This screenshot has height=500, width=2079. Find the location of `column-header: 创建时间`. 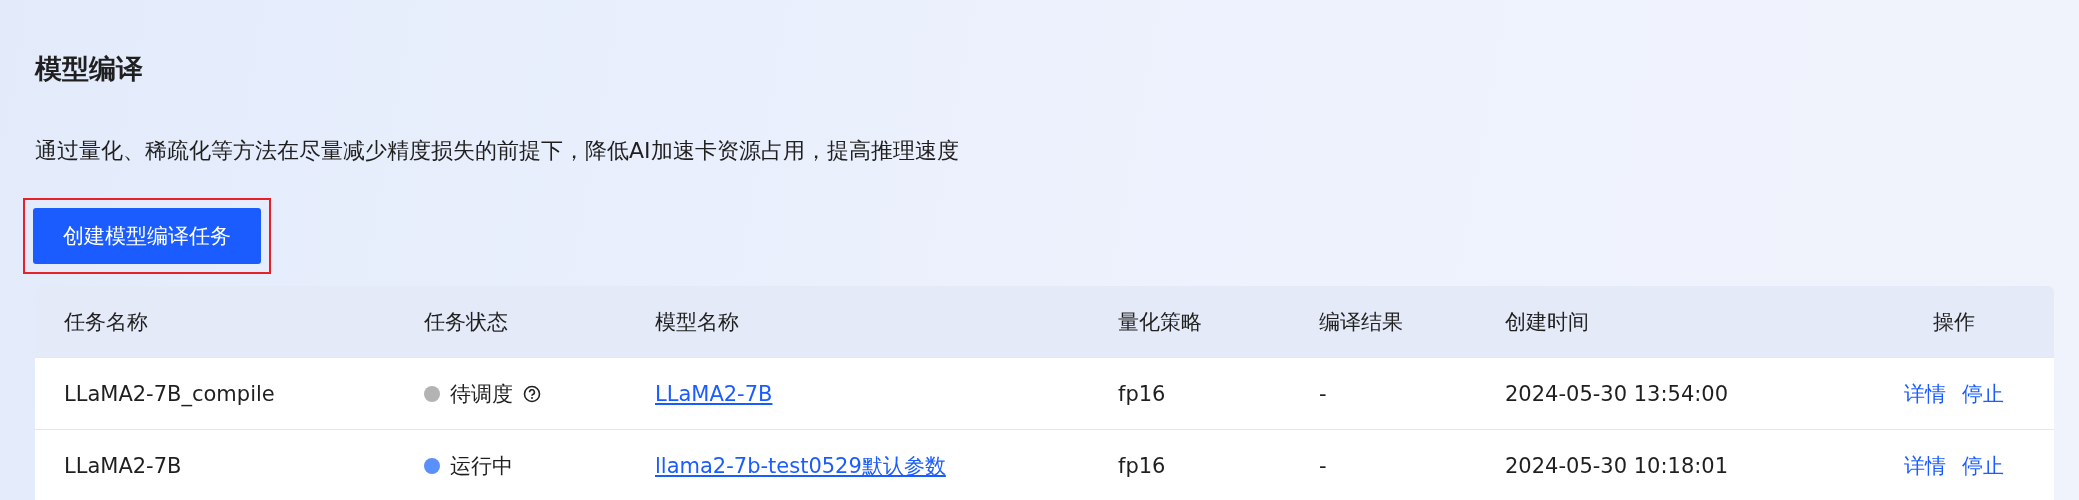

column-header: 创建时间 is located at coordinates (1547, 322).